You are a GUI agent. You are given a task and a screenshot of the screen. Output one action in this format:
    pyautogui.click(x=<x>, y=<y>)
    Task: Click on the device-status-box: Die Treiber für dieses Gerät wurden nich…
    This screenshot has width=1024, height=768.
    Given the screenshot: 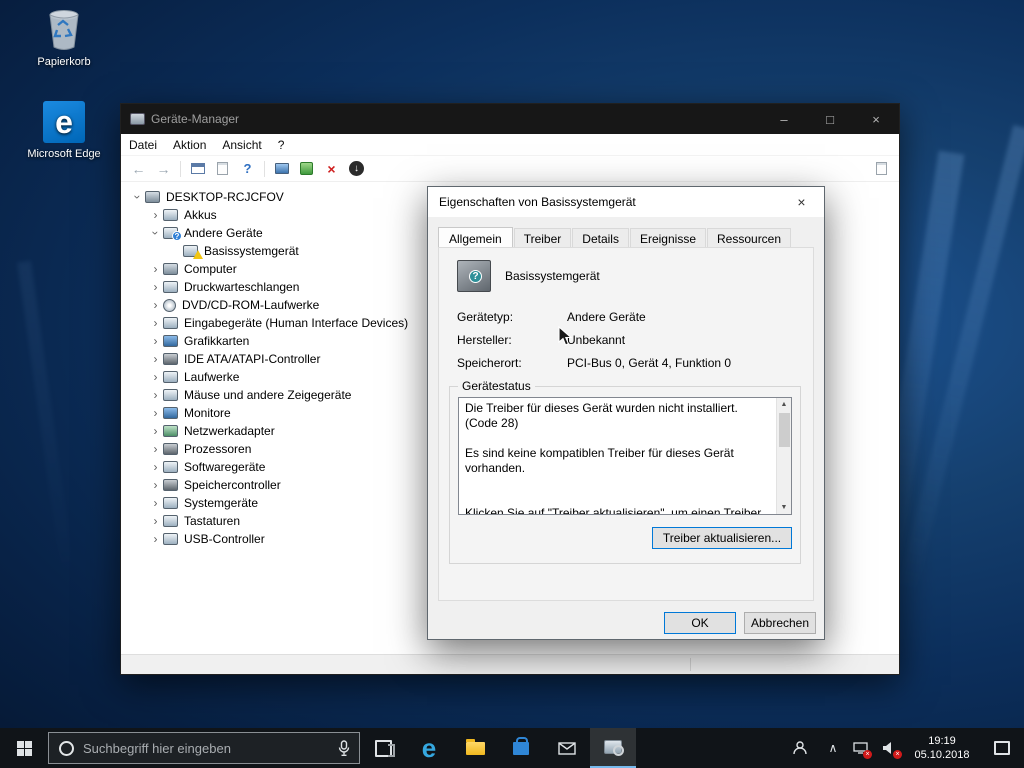 What is the action you would take?
    pyautogui.click(x=625, y=456)
    